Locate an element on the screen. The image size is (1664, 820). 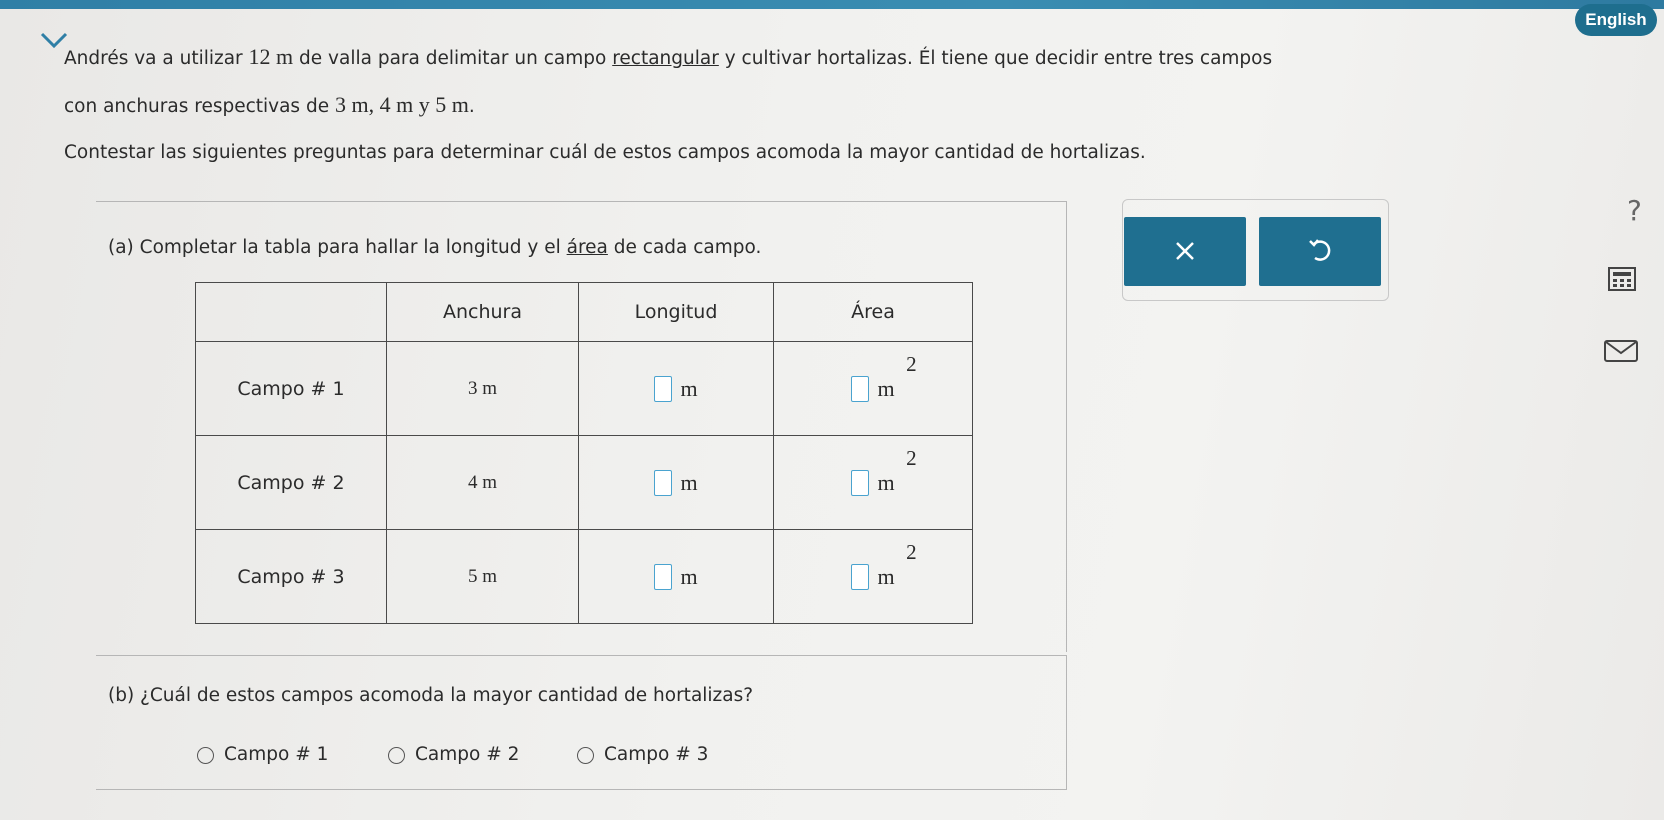
undo-icon is located at coordinates (1320, 250).